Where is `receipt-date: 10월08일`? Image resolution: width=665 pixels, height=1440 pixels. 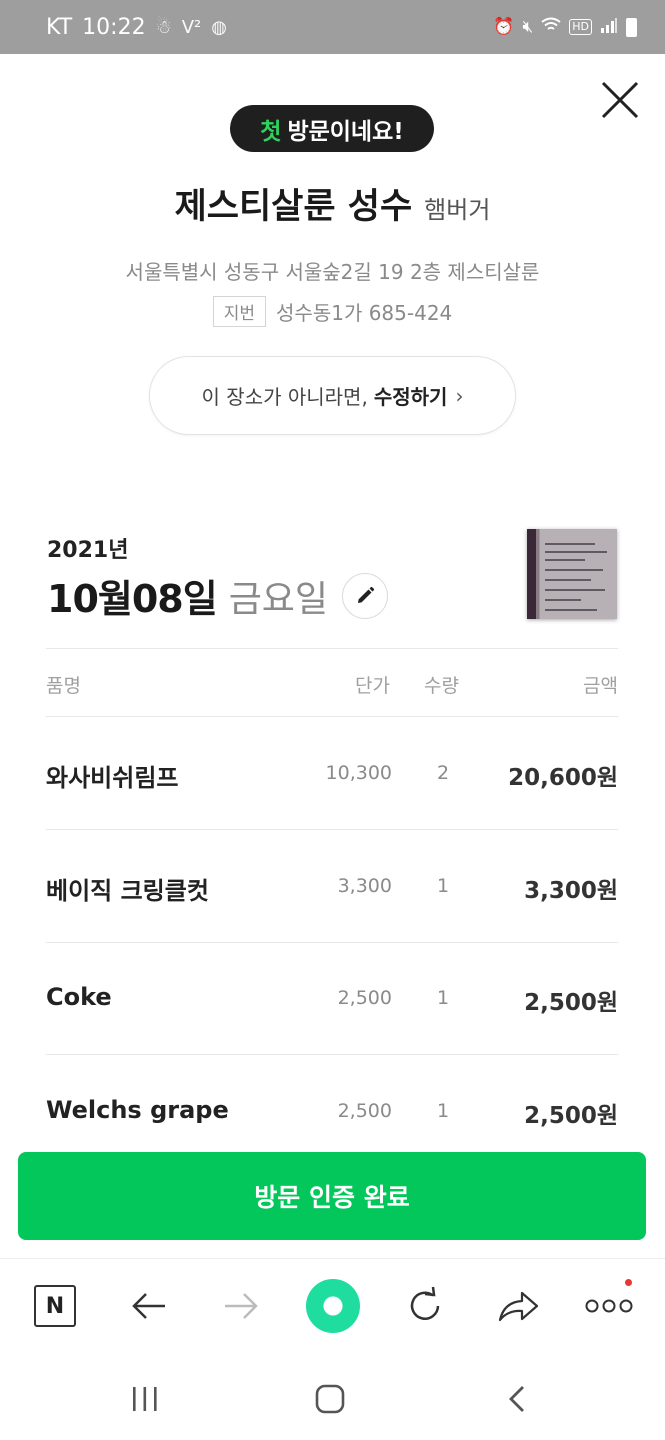 receipt-date: 10월08일 is located at coordinates (132, 599).